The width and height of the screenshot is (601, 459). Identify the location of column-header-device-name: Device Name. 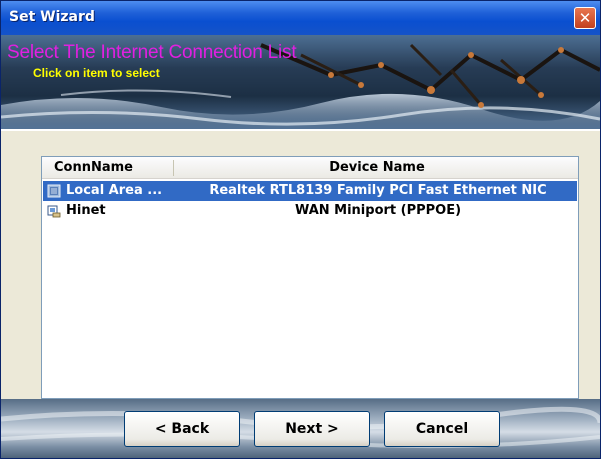
(377, 168).